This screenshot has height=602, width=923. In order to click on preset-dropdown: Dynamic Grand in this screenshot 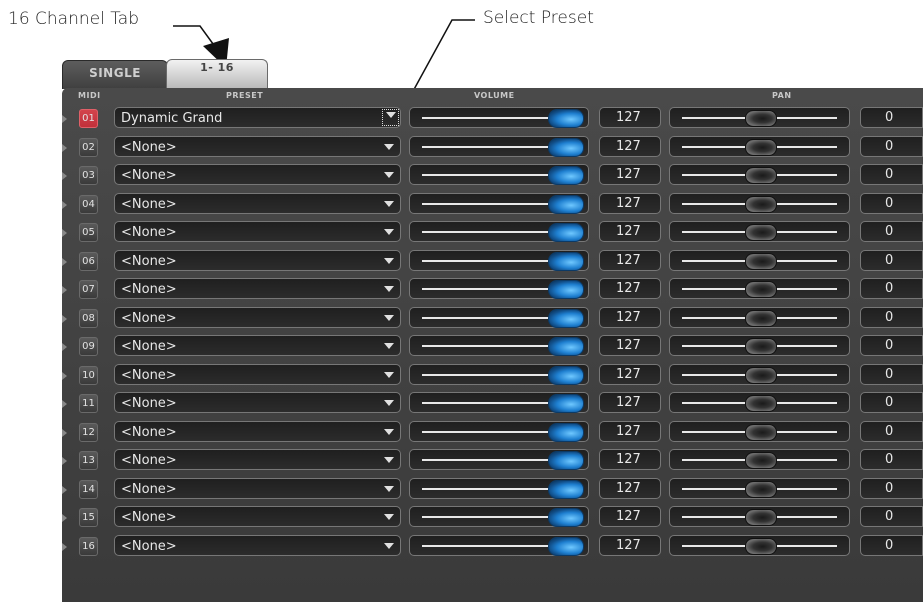, I will do `click(257, 117)`.